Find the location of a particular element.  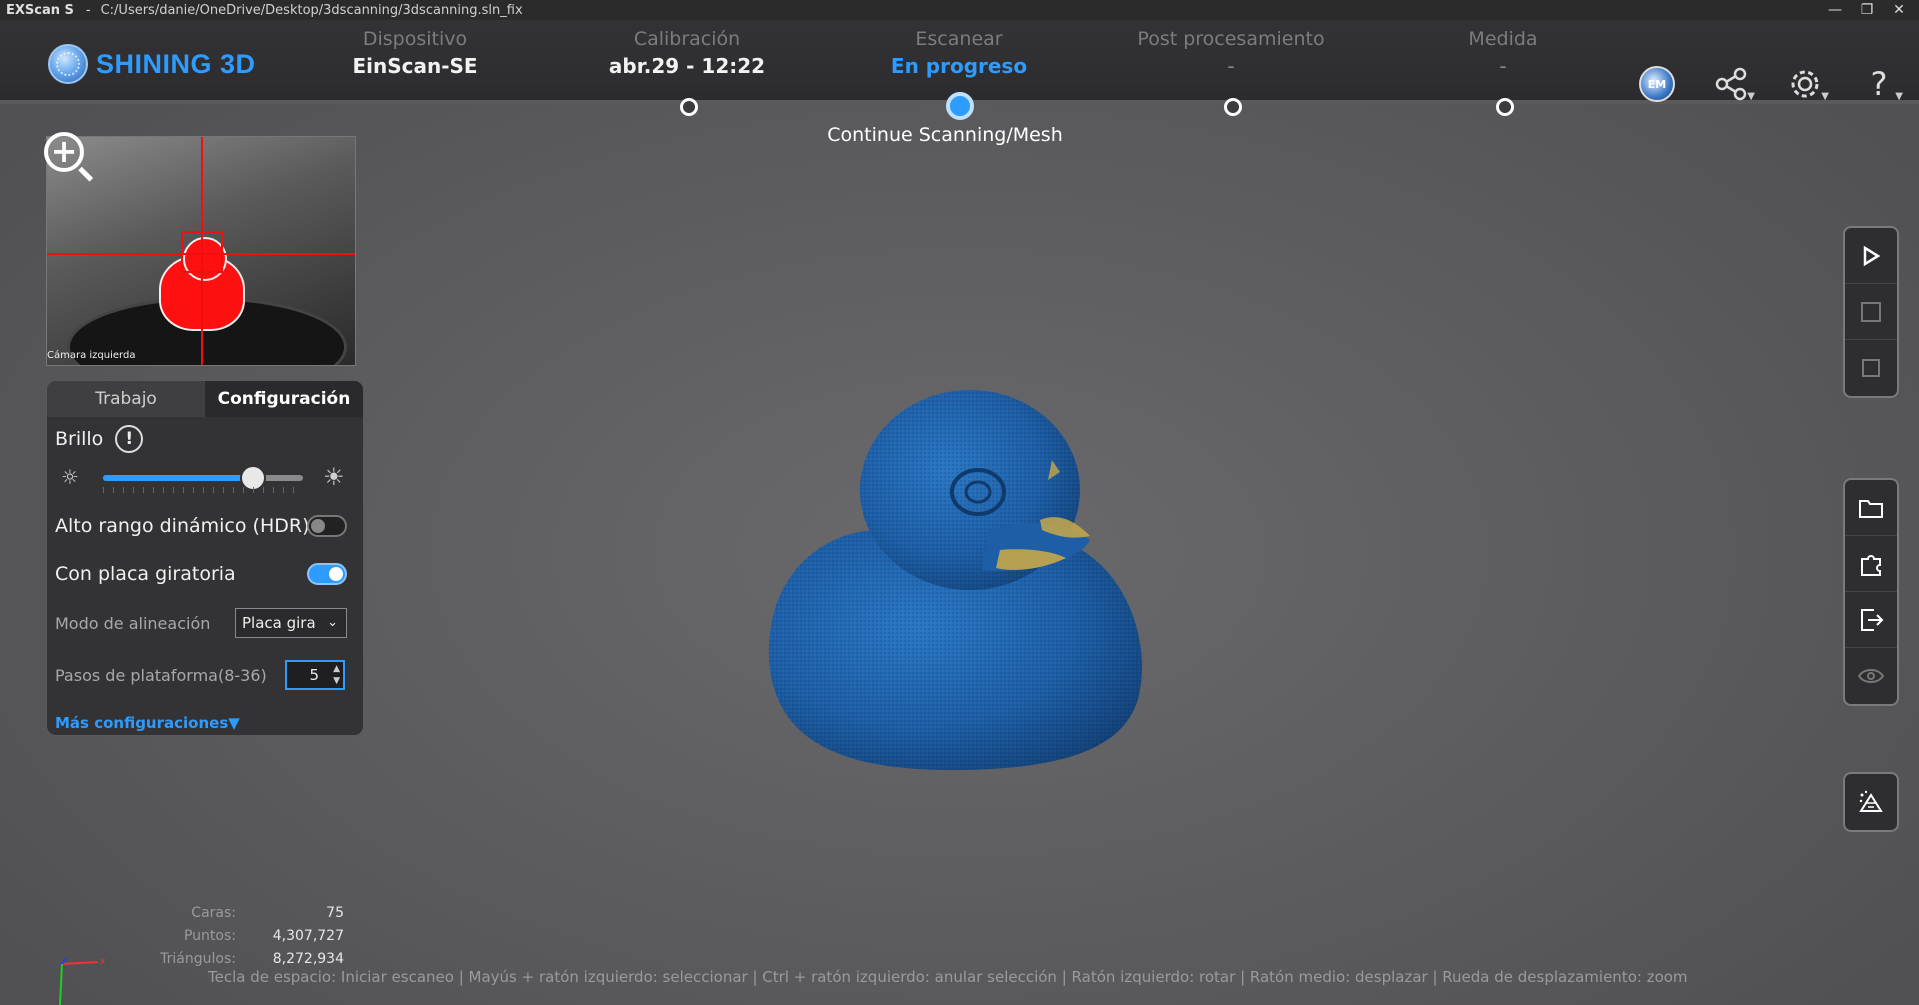

more-settings-link: Más configuraciones▼ is located at coordinates (147, 723).